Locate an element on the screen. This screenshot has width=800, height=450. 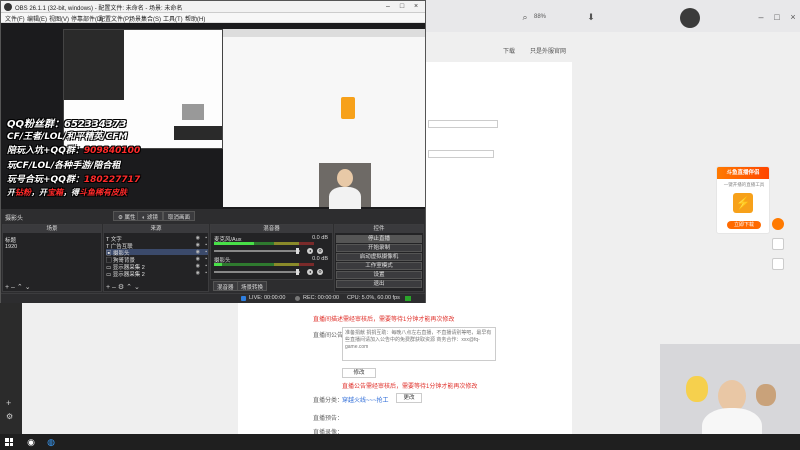
studio-mode-button: 工作室模式 is located at coordinates (379, 266).